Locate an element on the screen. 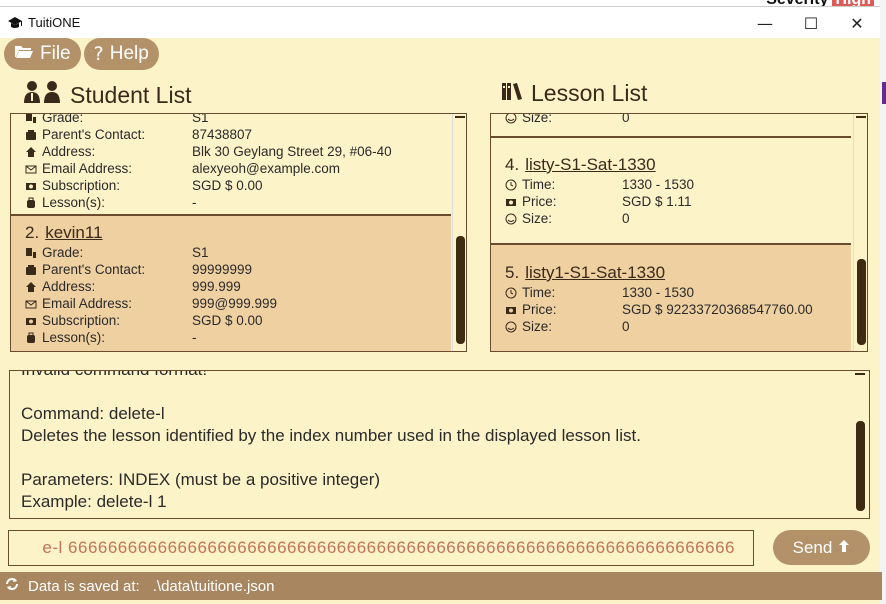 The image size is (886, 604). minimize-button: — is located at coordinates (765, 23).